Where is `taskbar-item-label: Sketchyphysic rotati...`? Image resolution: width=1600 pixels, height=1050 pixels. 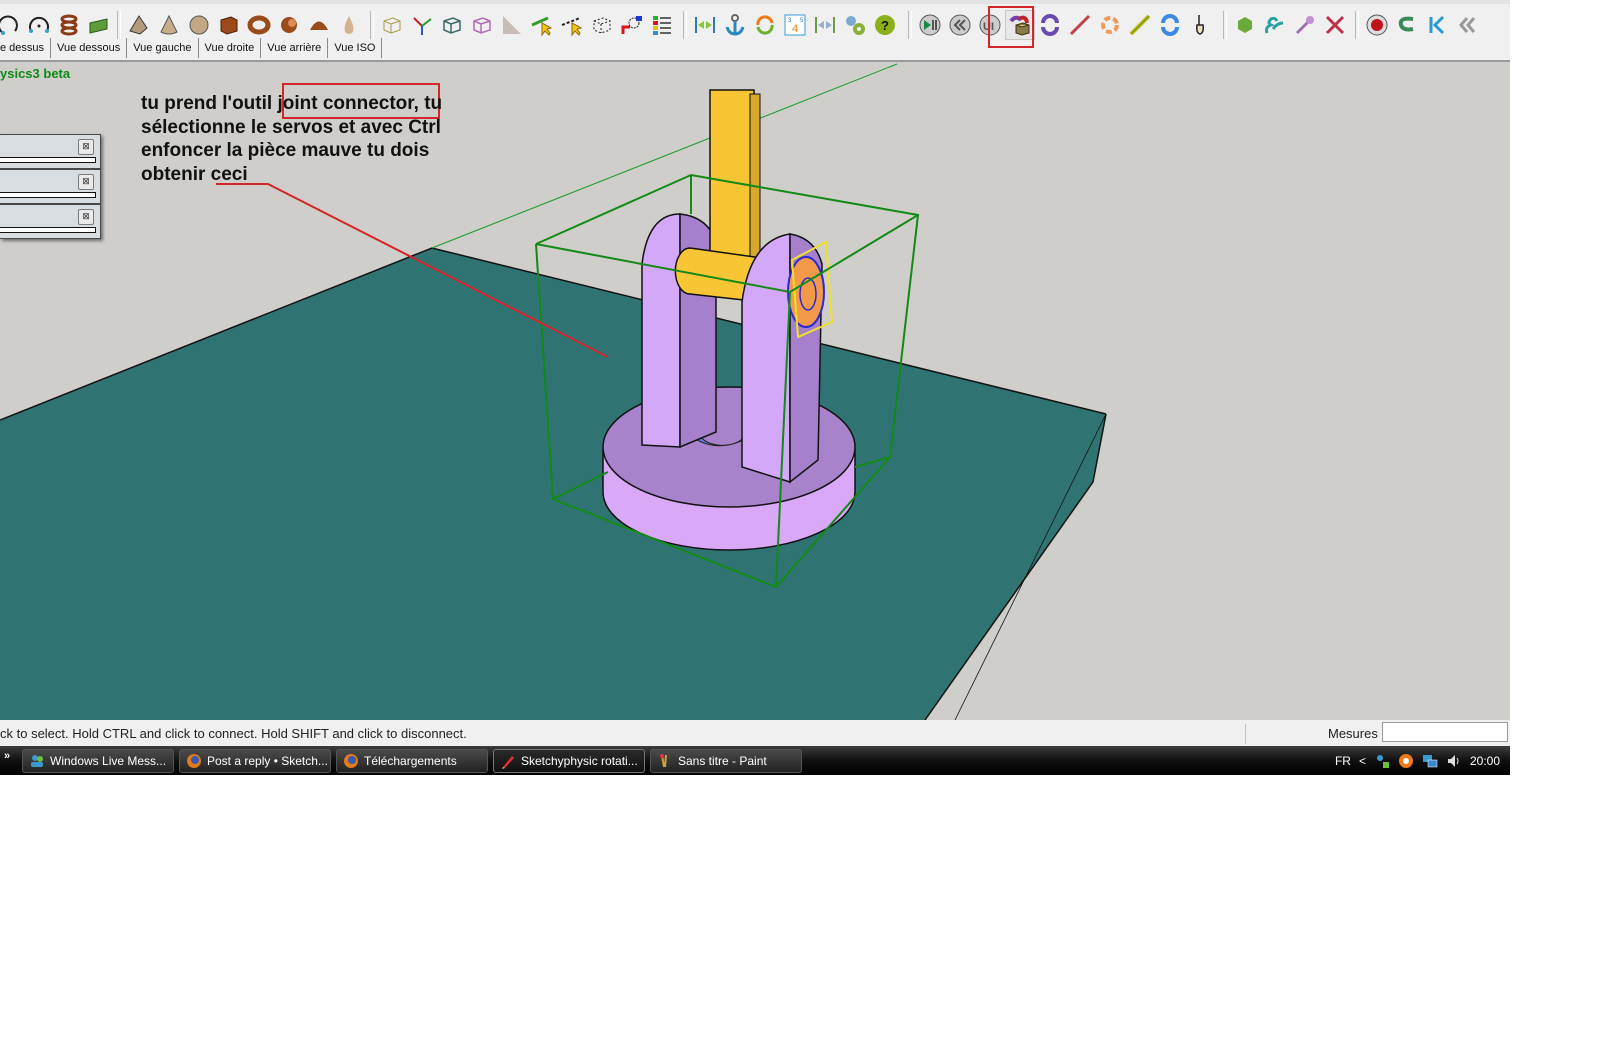 taskbar-item-label: Sketchyphysic rotati... is located at coordinates (579, 761).